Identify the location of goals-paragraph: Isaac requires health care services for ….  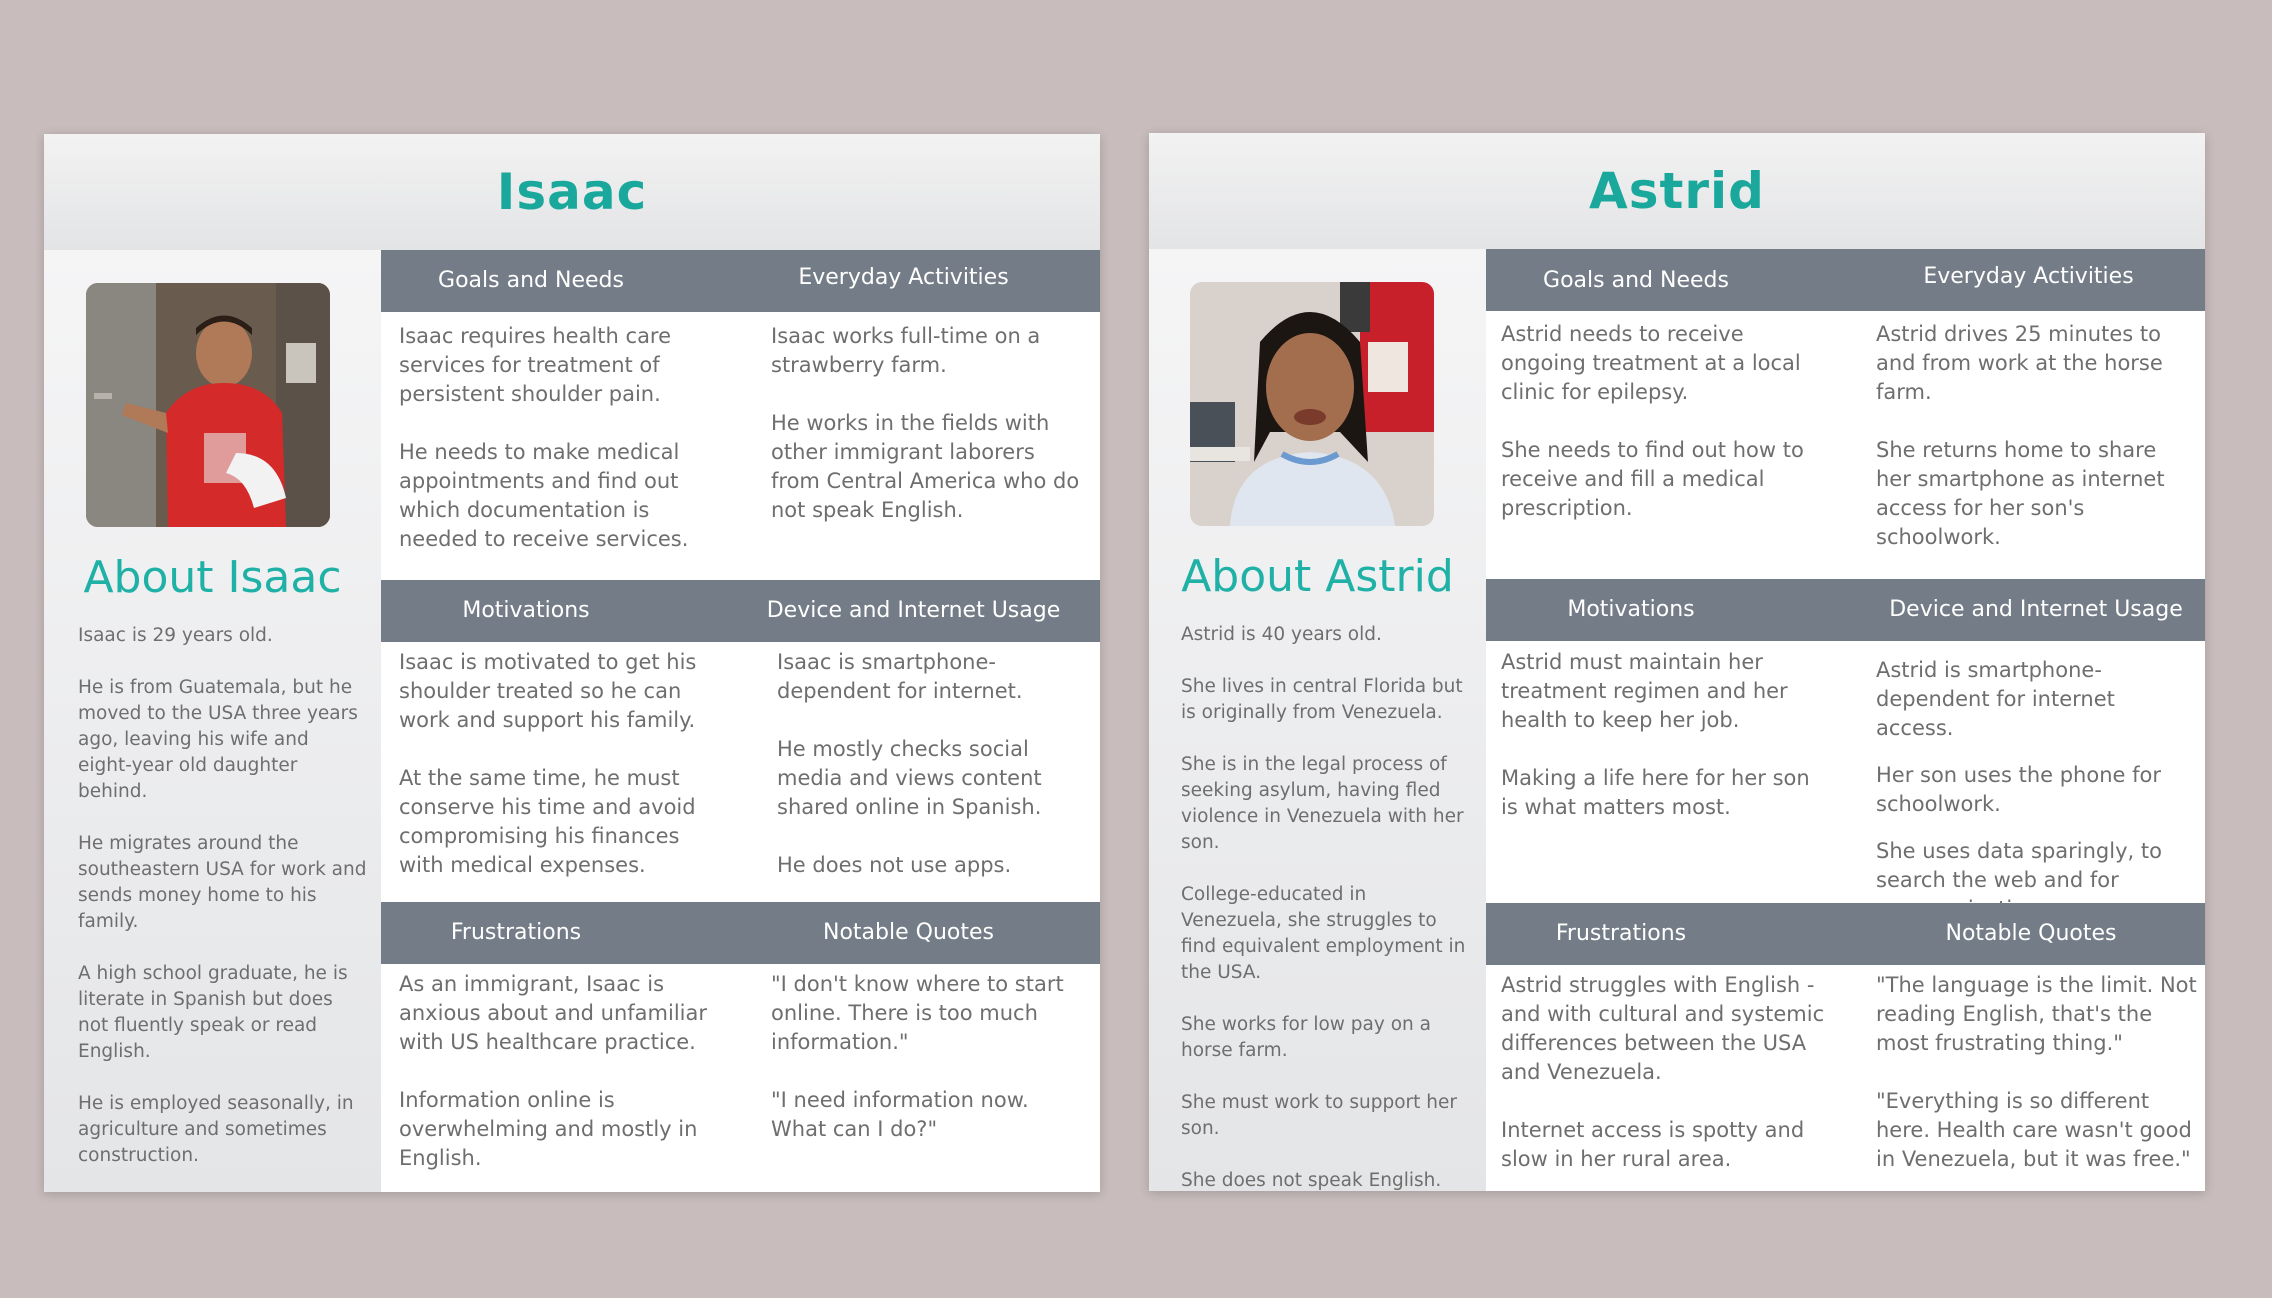
(535, 365).